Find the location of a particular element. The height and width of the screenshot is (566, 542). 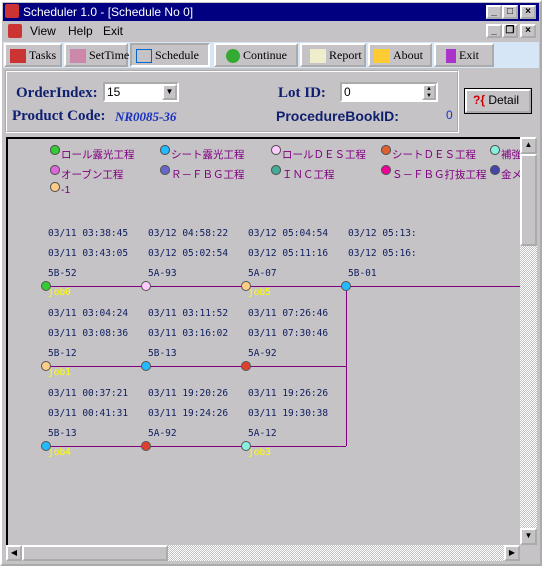

legend-label: ＩＮＣ工程 is located at coordinates (308, 175).